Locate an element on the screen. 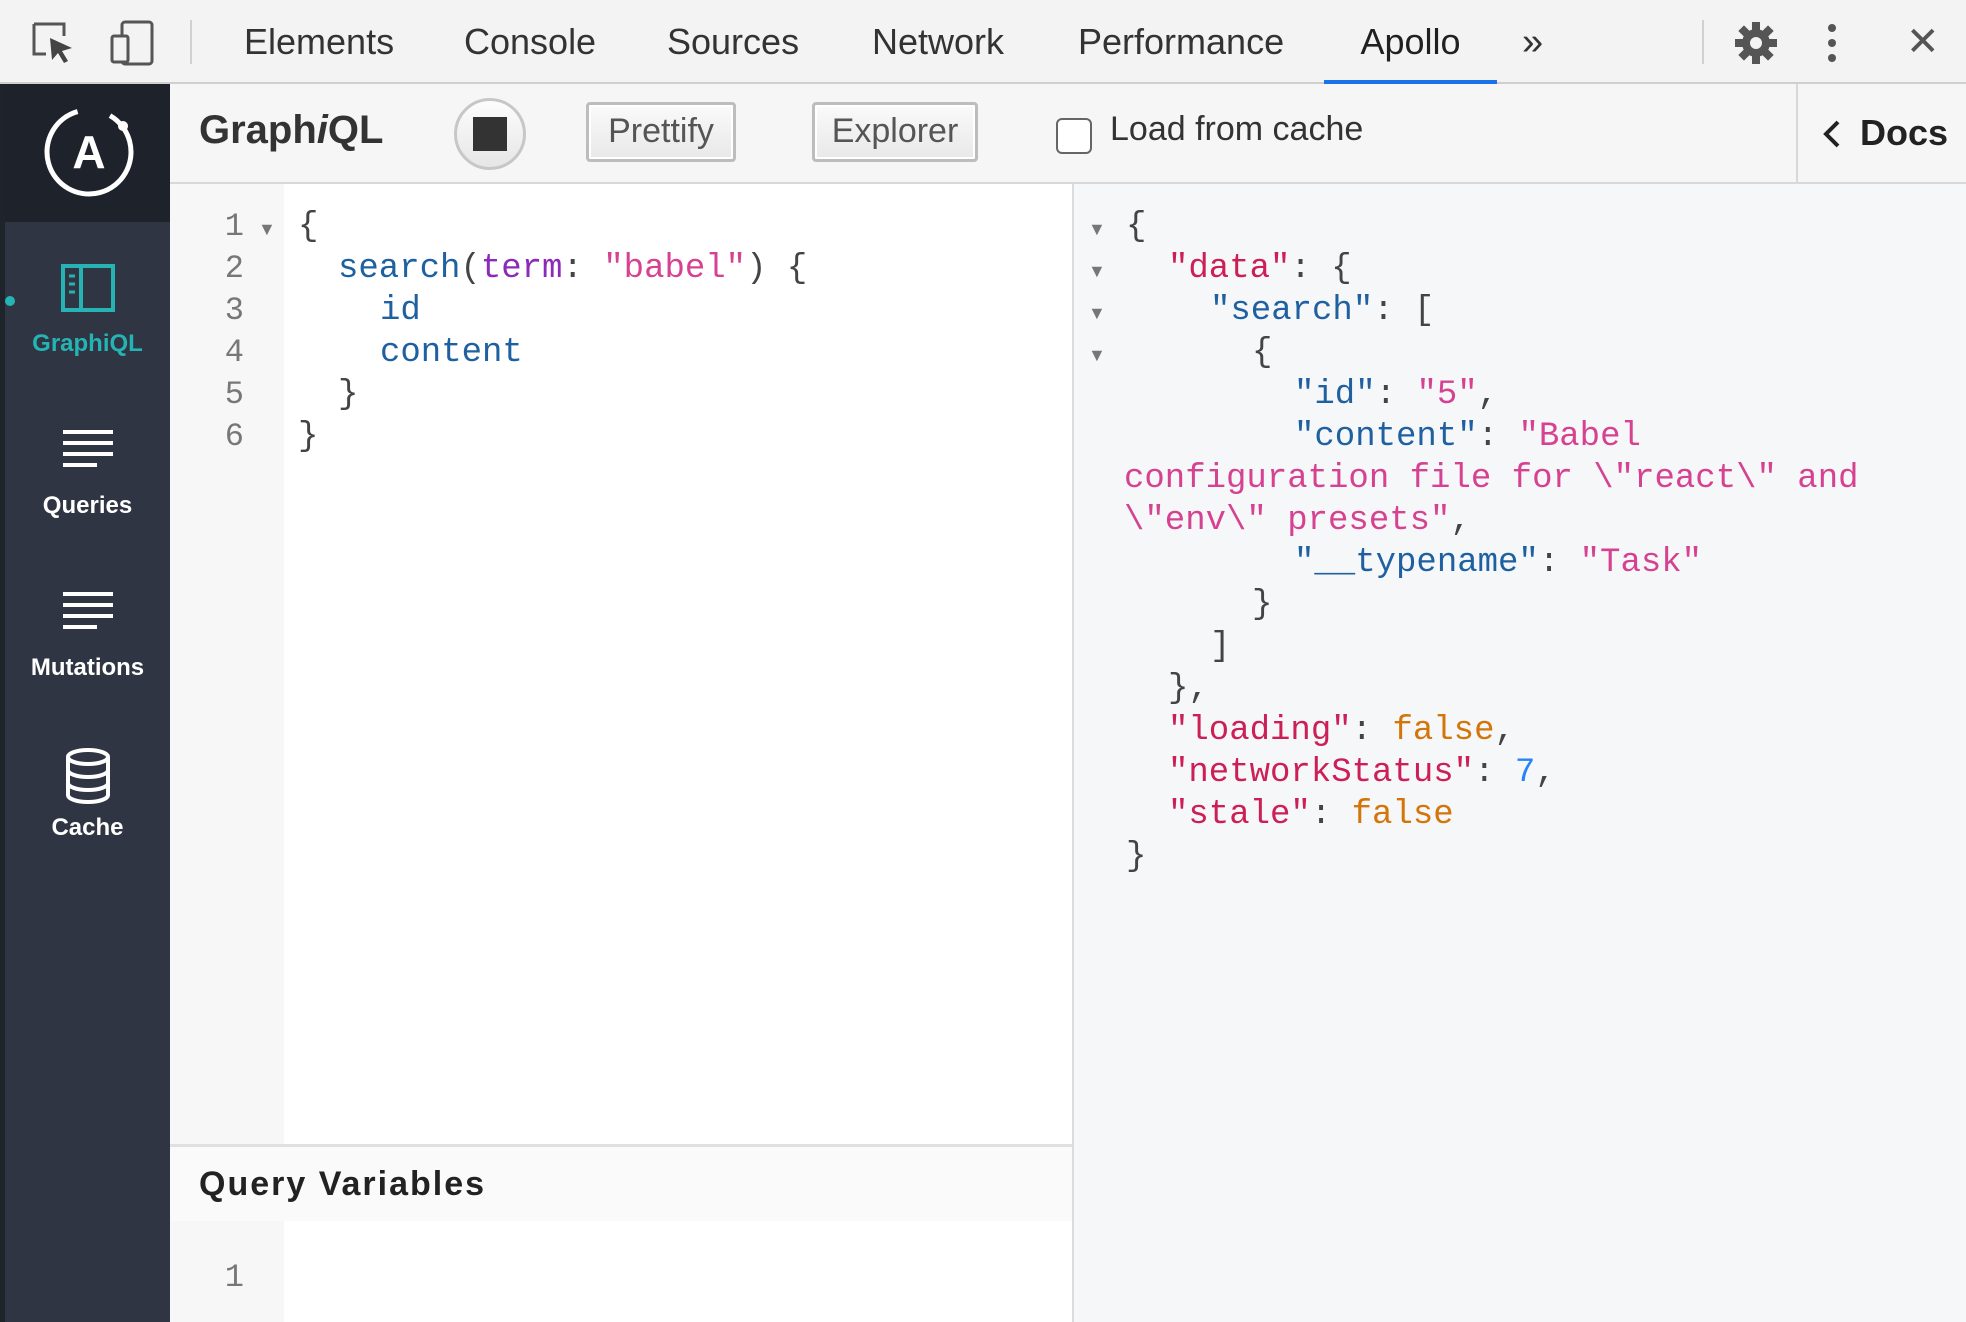  explorer-button: Explorer is located at coordinates (895, 132).